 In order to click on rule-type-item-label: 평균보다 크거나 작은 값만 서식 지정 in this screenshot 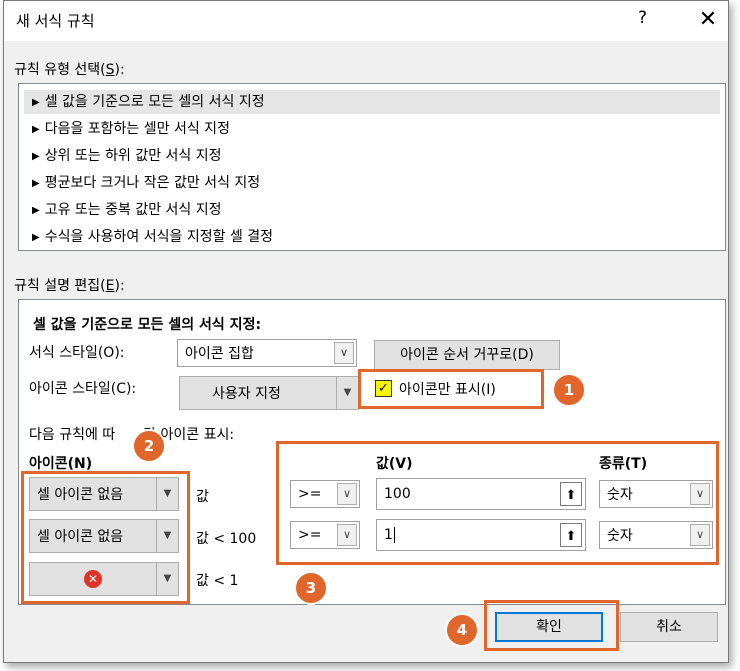, I will do `click(152, 183)`.